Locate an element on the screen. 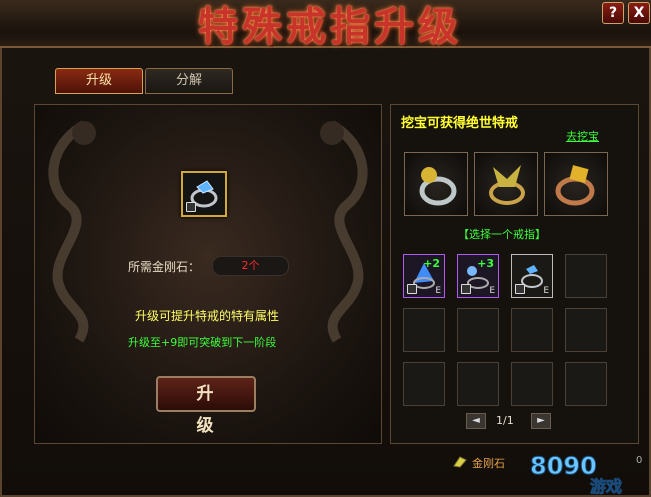 The width and height of the screenshot is (651, 497). site-logo: 8090 游戏 is located at coordinates (576, 474).